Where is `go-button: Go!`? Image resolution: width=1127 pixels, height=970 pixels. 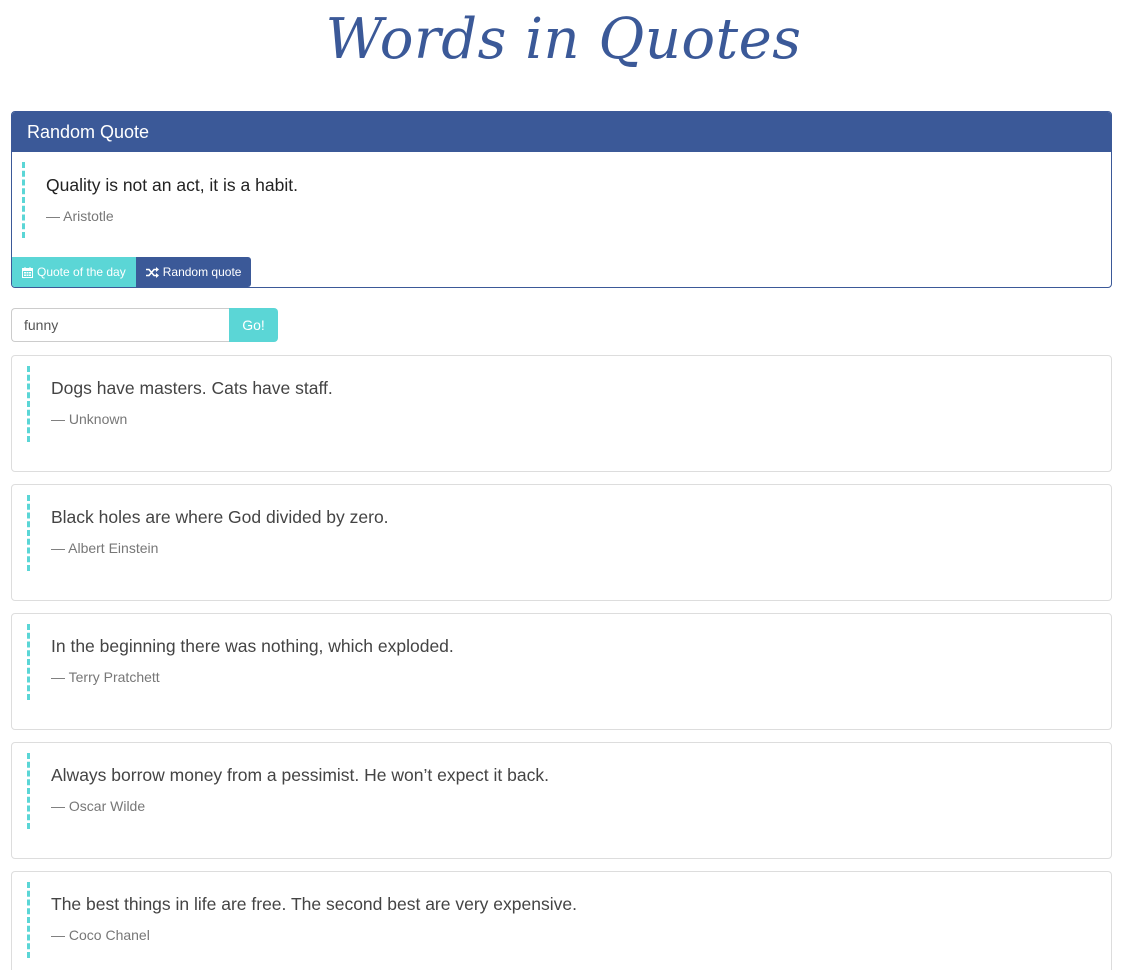 go-button: Go! is located at coordinates (253, 325).